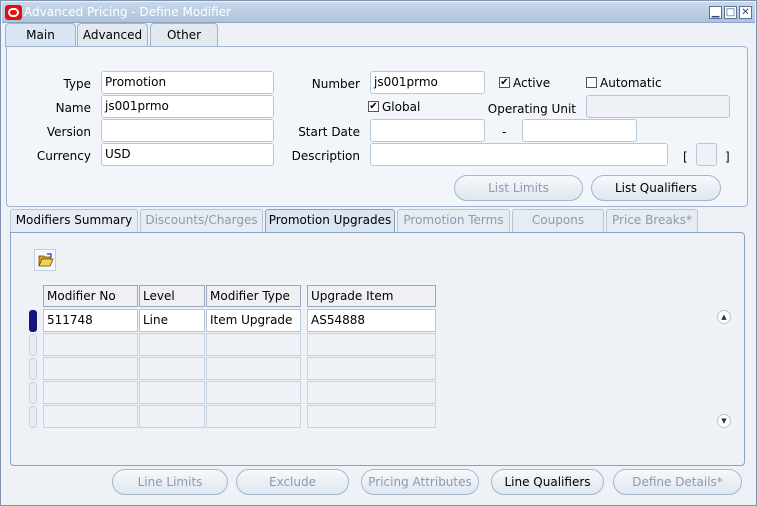  I want to click on start-date-label: Start Date, so click(329, 132).